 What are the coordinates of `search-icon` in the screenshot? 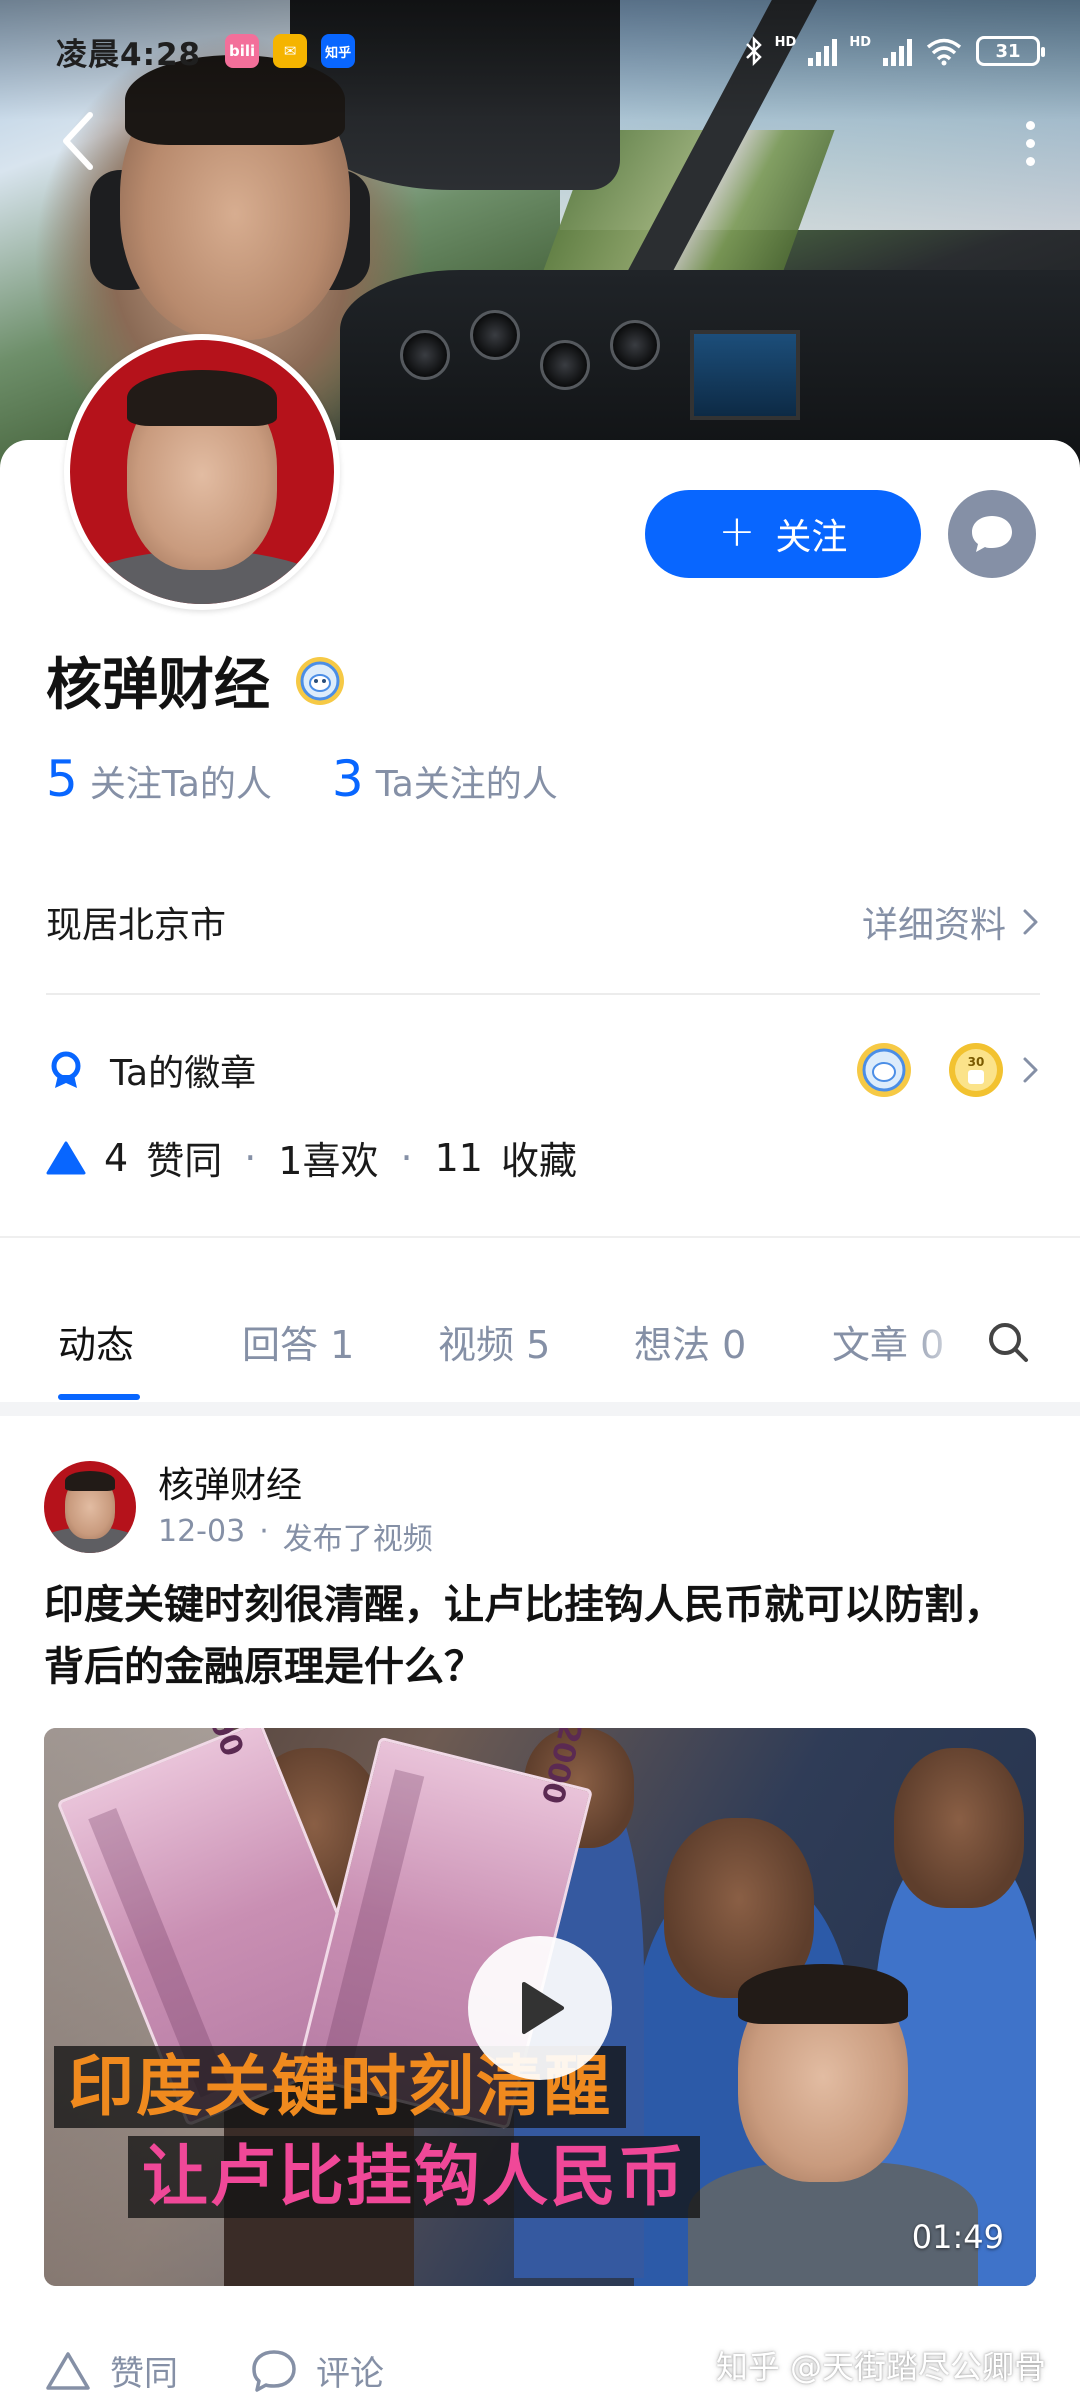 It's located at (1008, 1342).